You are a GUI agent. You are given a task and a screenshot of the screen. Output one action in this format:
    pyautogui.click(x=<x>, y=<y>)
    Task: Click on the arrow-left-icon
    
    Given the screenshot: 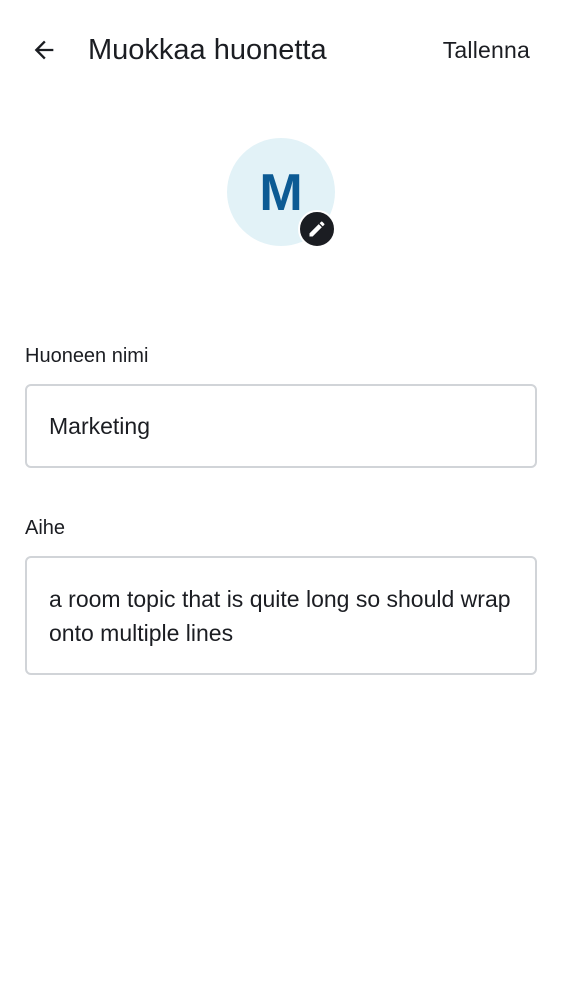 What is the action you would take?
    pyautogui.click(x=44, y=50)
    